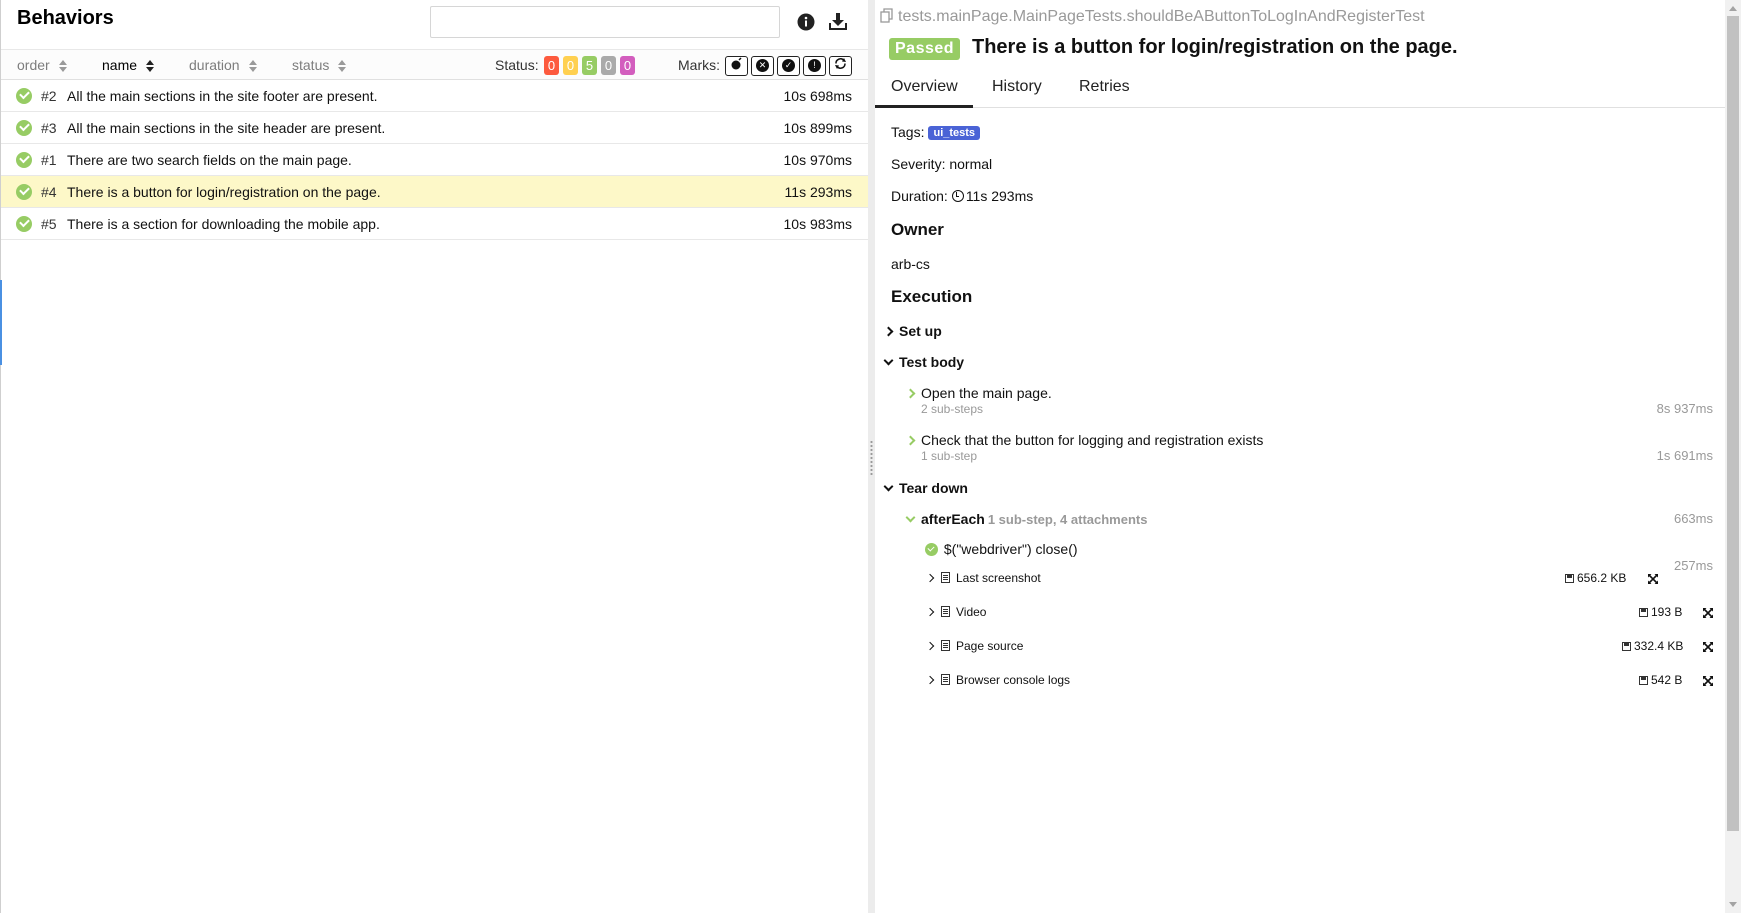 This screenshot has height=913, width=1741. I want to click on attachment-browser-console-logs: Browser console logs, so click(997, 680).